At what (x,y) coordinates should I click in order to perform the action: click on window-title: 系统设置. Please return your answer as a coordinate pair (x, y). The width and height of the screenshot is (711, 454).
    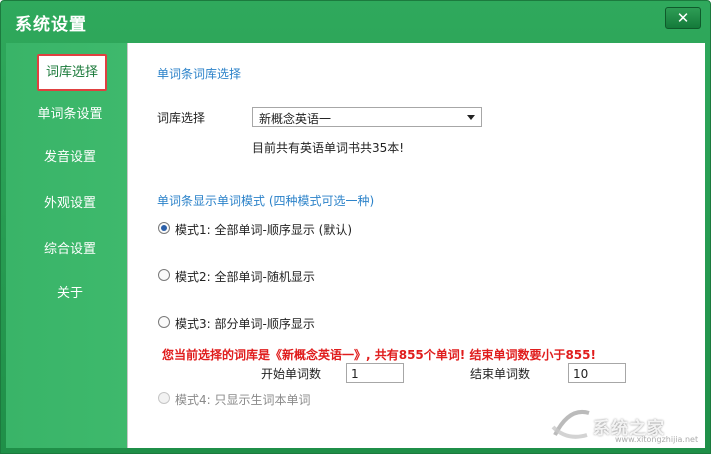
    Looking at the image, I should click on (51, 25).